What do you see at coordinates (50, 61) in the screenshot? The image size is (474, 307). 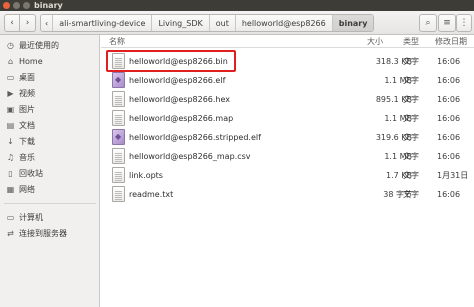 I see `sidebar-item-home: ⌂ Home` at bounding box center [50, 61].